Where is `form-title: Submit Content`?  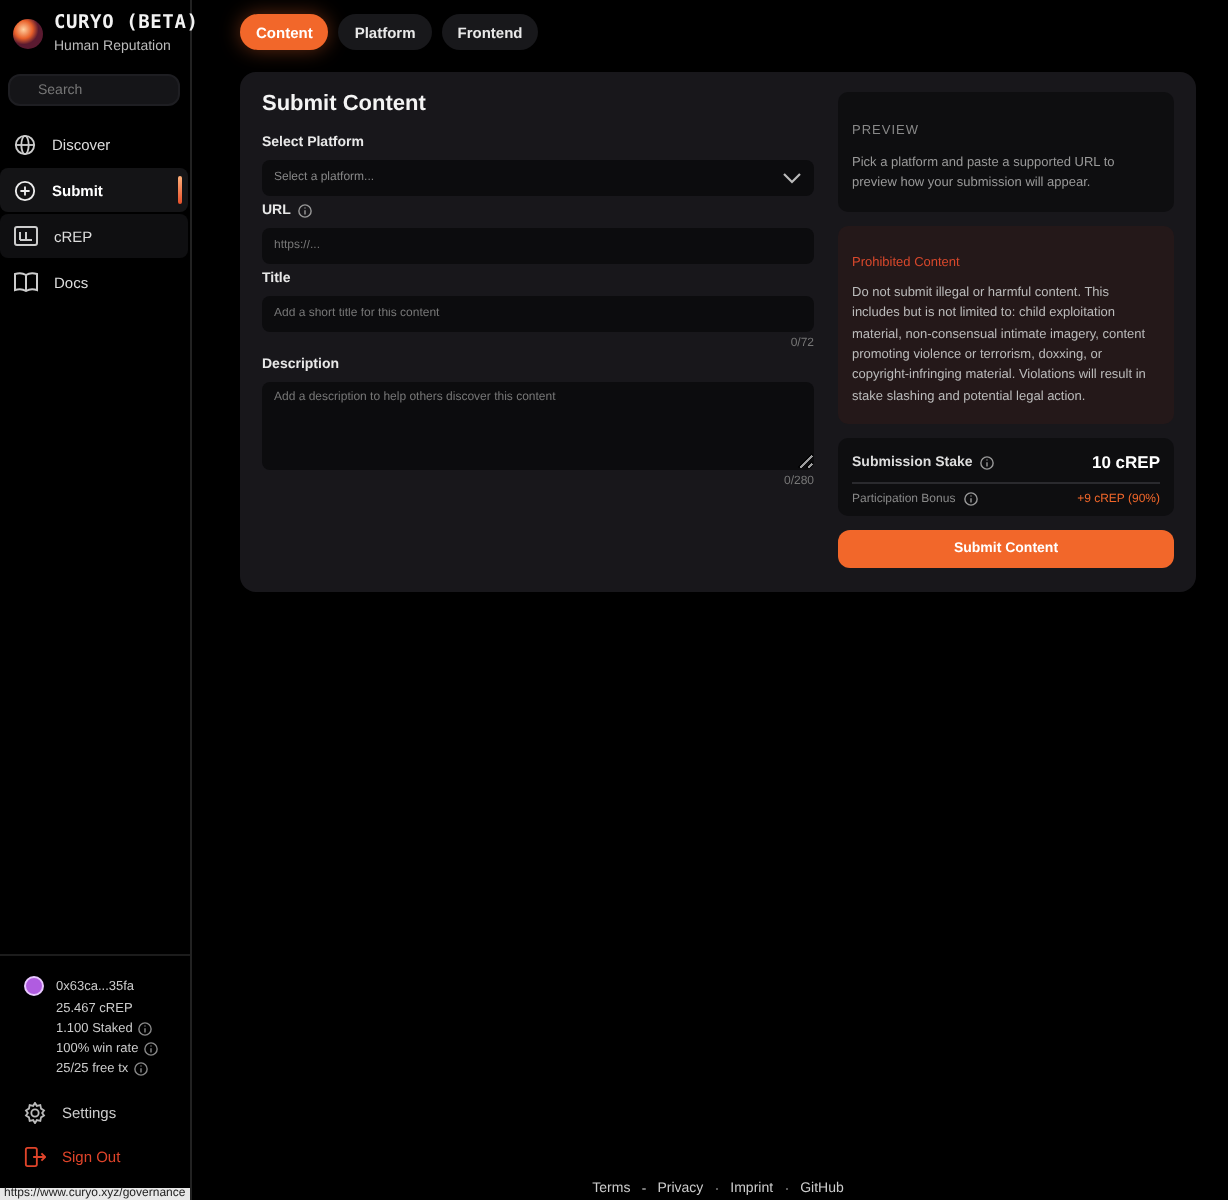
form-title: Submit Content is located at coordinates (345, 104).